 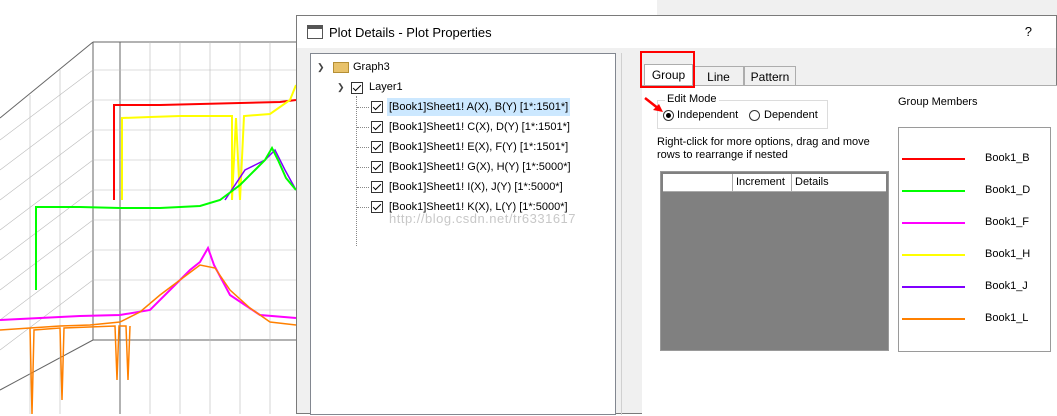 I want to click on grid-header-blank, so click(x=698, y=182).